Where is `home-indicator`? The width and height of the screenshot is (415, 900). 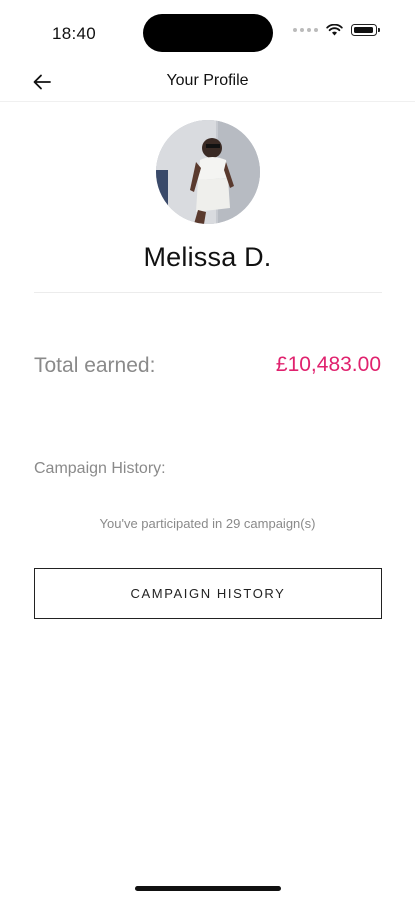
home-indicator is located at coordinates (208, 888).